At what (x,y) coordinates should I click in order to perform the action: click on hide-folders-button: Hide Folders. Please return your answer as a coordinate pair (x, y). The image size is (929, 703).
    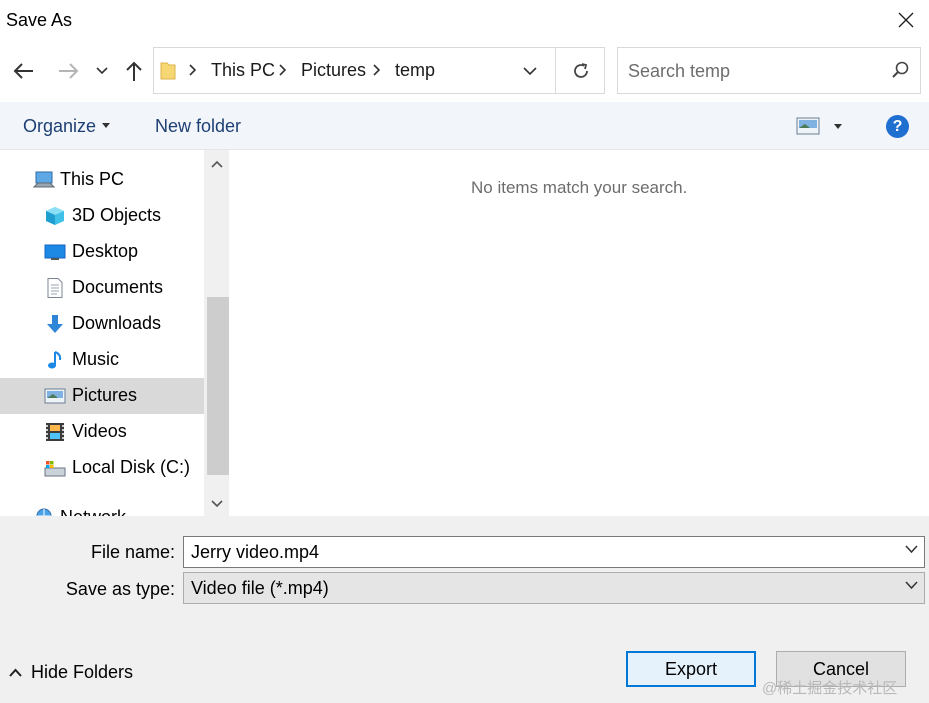
    Looking at the image, I should click on (71, 672).